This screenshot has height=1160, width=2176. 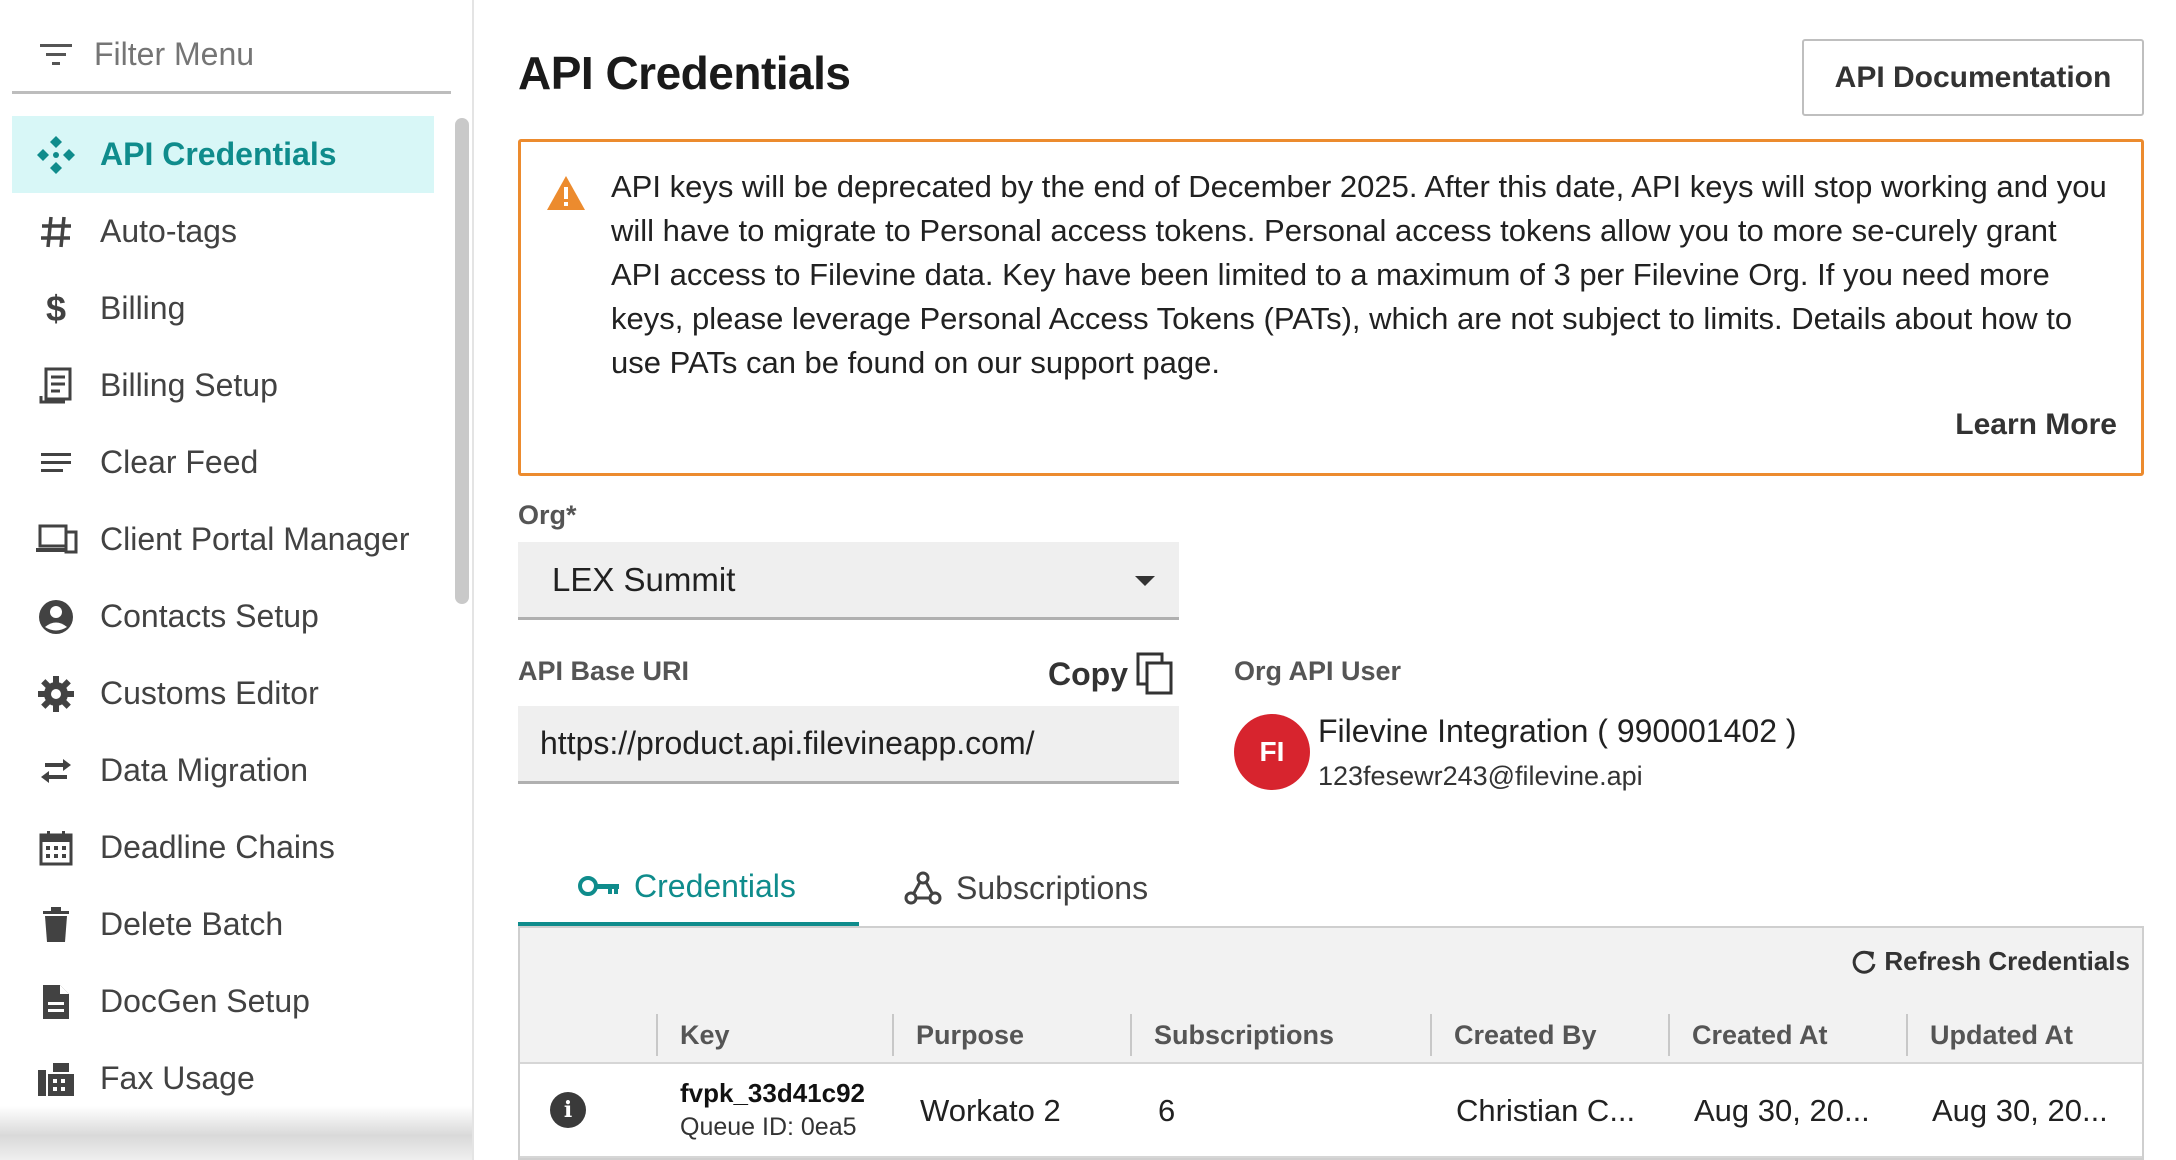 What do you see at coordinates (56, 386) in the screenshot?
I see `receipt-icon` at bounding box center [56, 386].